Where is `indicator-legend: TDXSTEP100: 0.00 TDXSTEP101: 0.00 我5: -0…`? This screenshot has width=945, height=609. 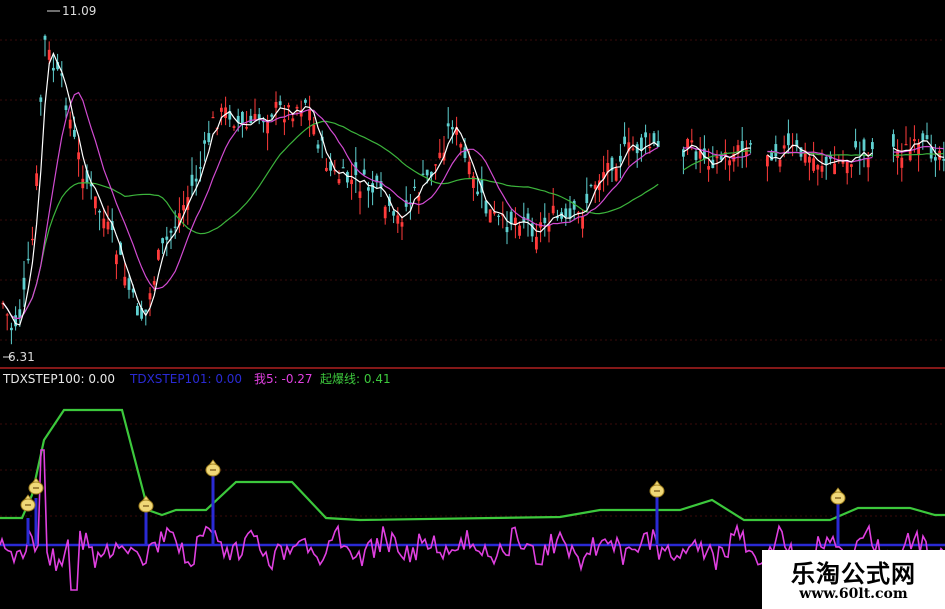
indicator-legend: TDXSTEP100: 0.00 TDXSTEP101: 0.00 我5: -0… is located at coordinates (196, 379).